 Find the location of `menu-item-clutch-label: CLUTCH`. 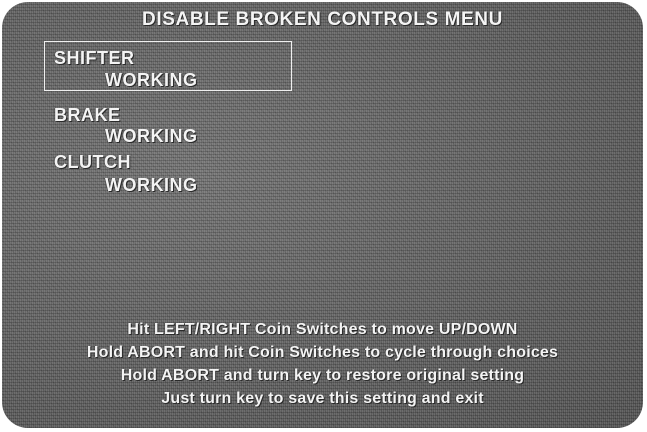

menu-item-clutch-label: CLUTCH is located at coordinates (92, 162).